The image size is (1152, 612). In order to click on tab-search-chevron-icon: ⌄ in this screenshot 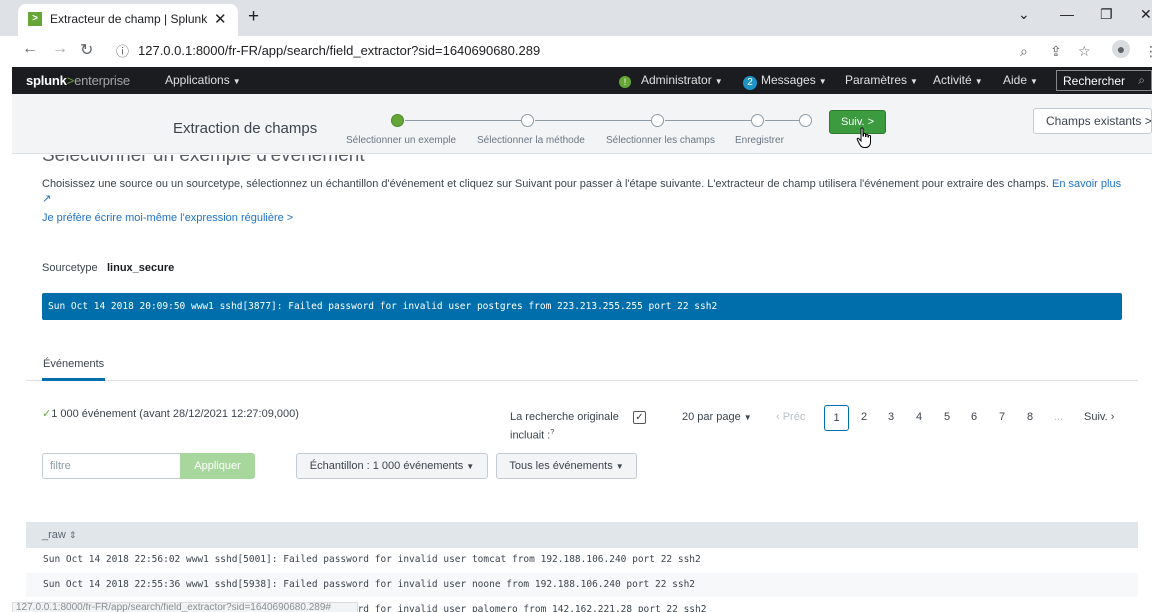, I will do `click(1024, 14)`.